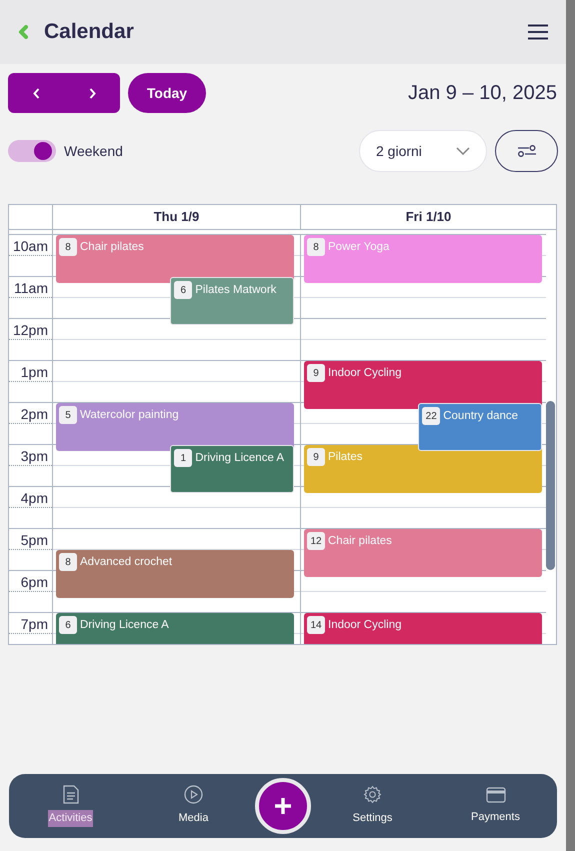 Image resolution: width=575 pixels, height=851 pixels. I want to click on menu-icon, so click(538, 32).